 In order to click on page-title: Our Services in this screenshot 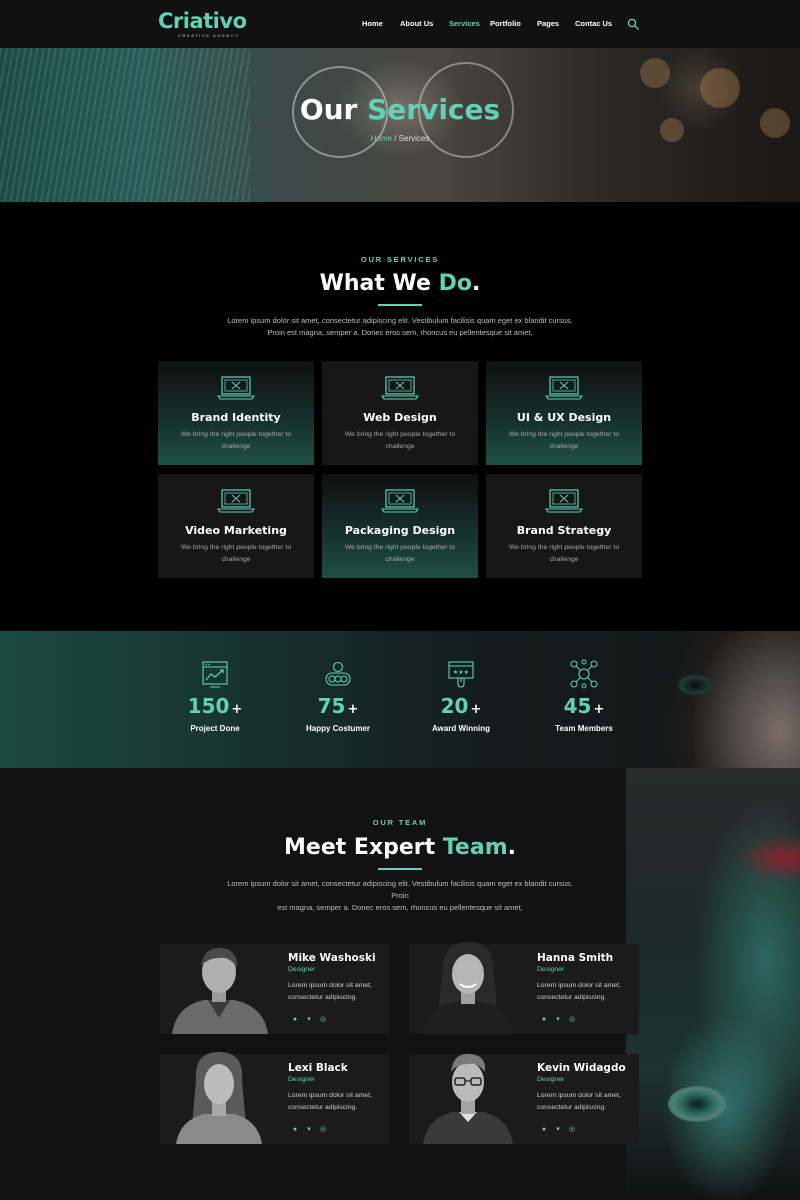, I will do `click(400, 110)`.